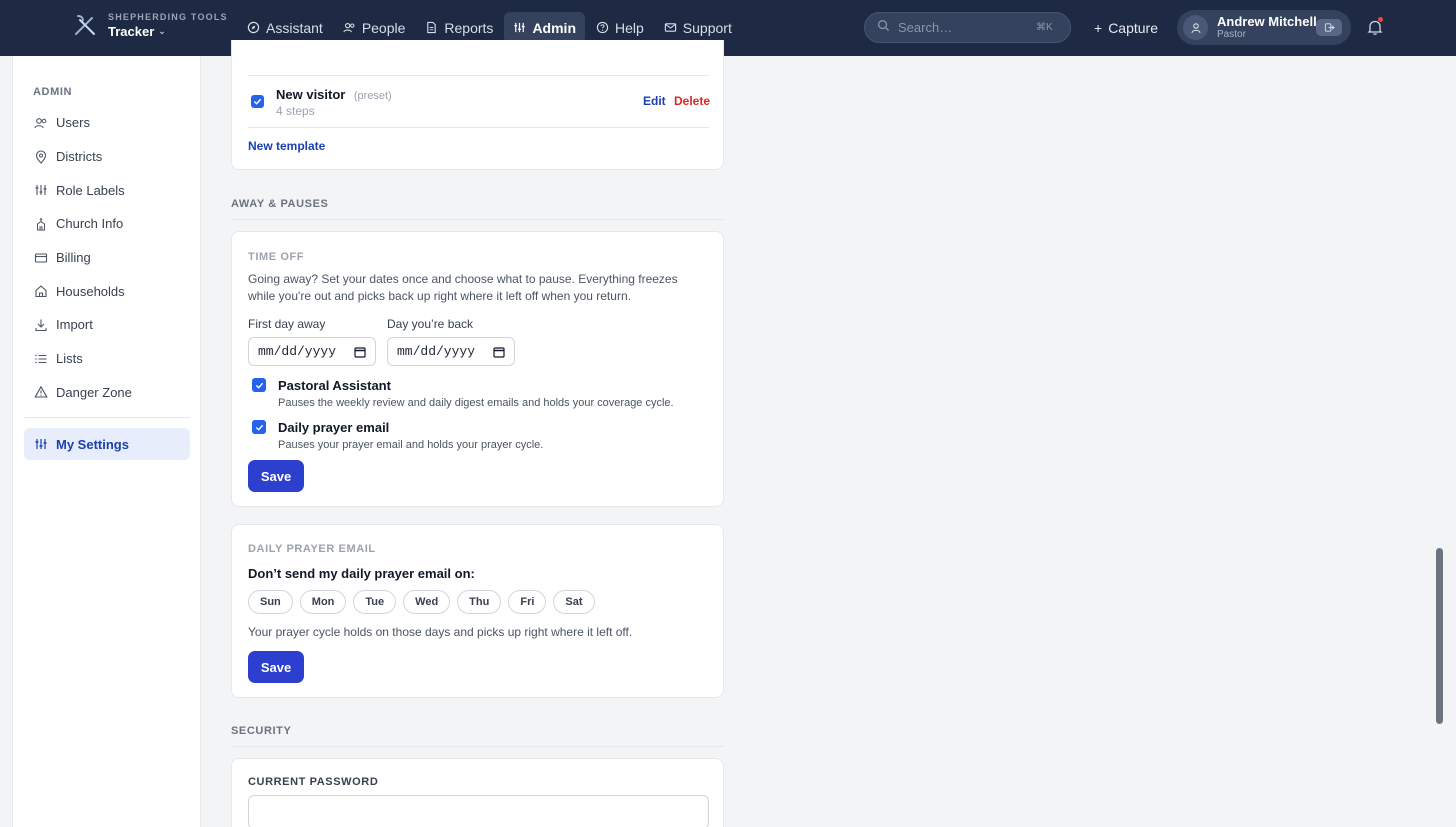 This screenshot has height=827, width=1456. I want to click on scrollbar-thumb, so click(1439, 636).